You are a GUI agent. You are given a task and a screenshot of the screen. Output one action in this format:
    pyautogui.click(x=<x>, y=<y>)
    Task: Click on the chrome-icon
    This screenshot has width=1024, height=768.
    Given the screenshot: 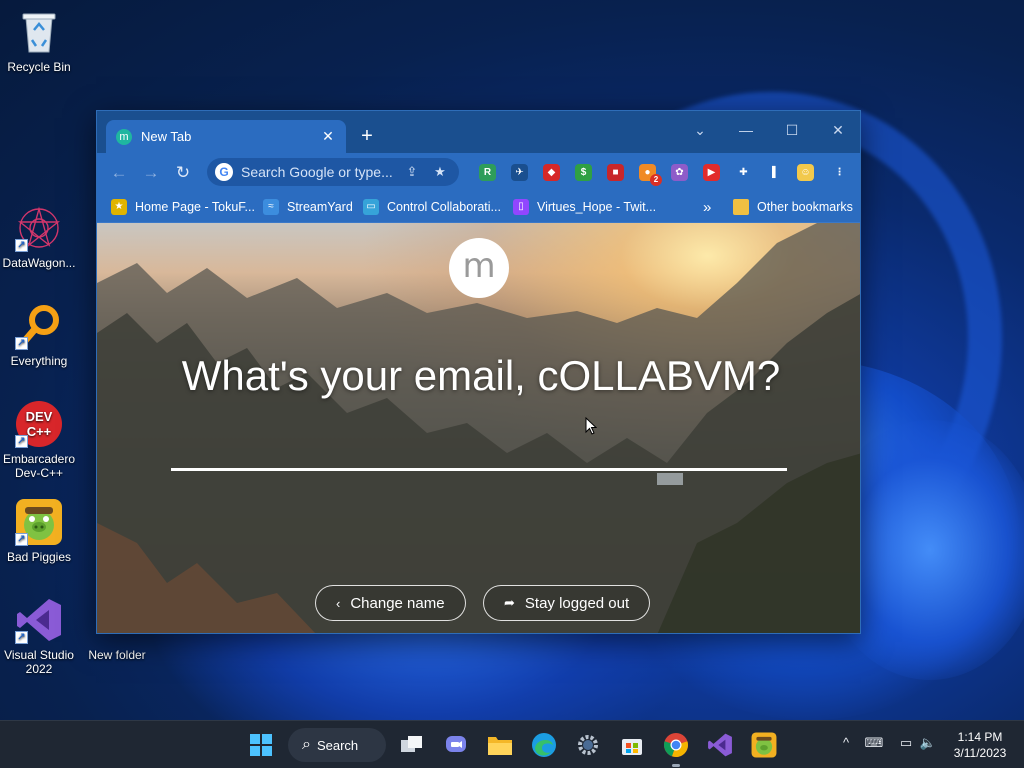 What is the action you would take?
    pyautogui.click(x=676, y=745)
    